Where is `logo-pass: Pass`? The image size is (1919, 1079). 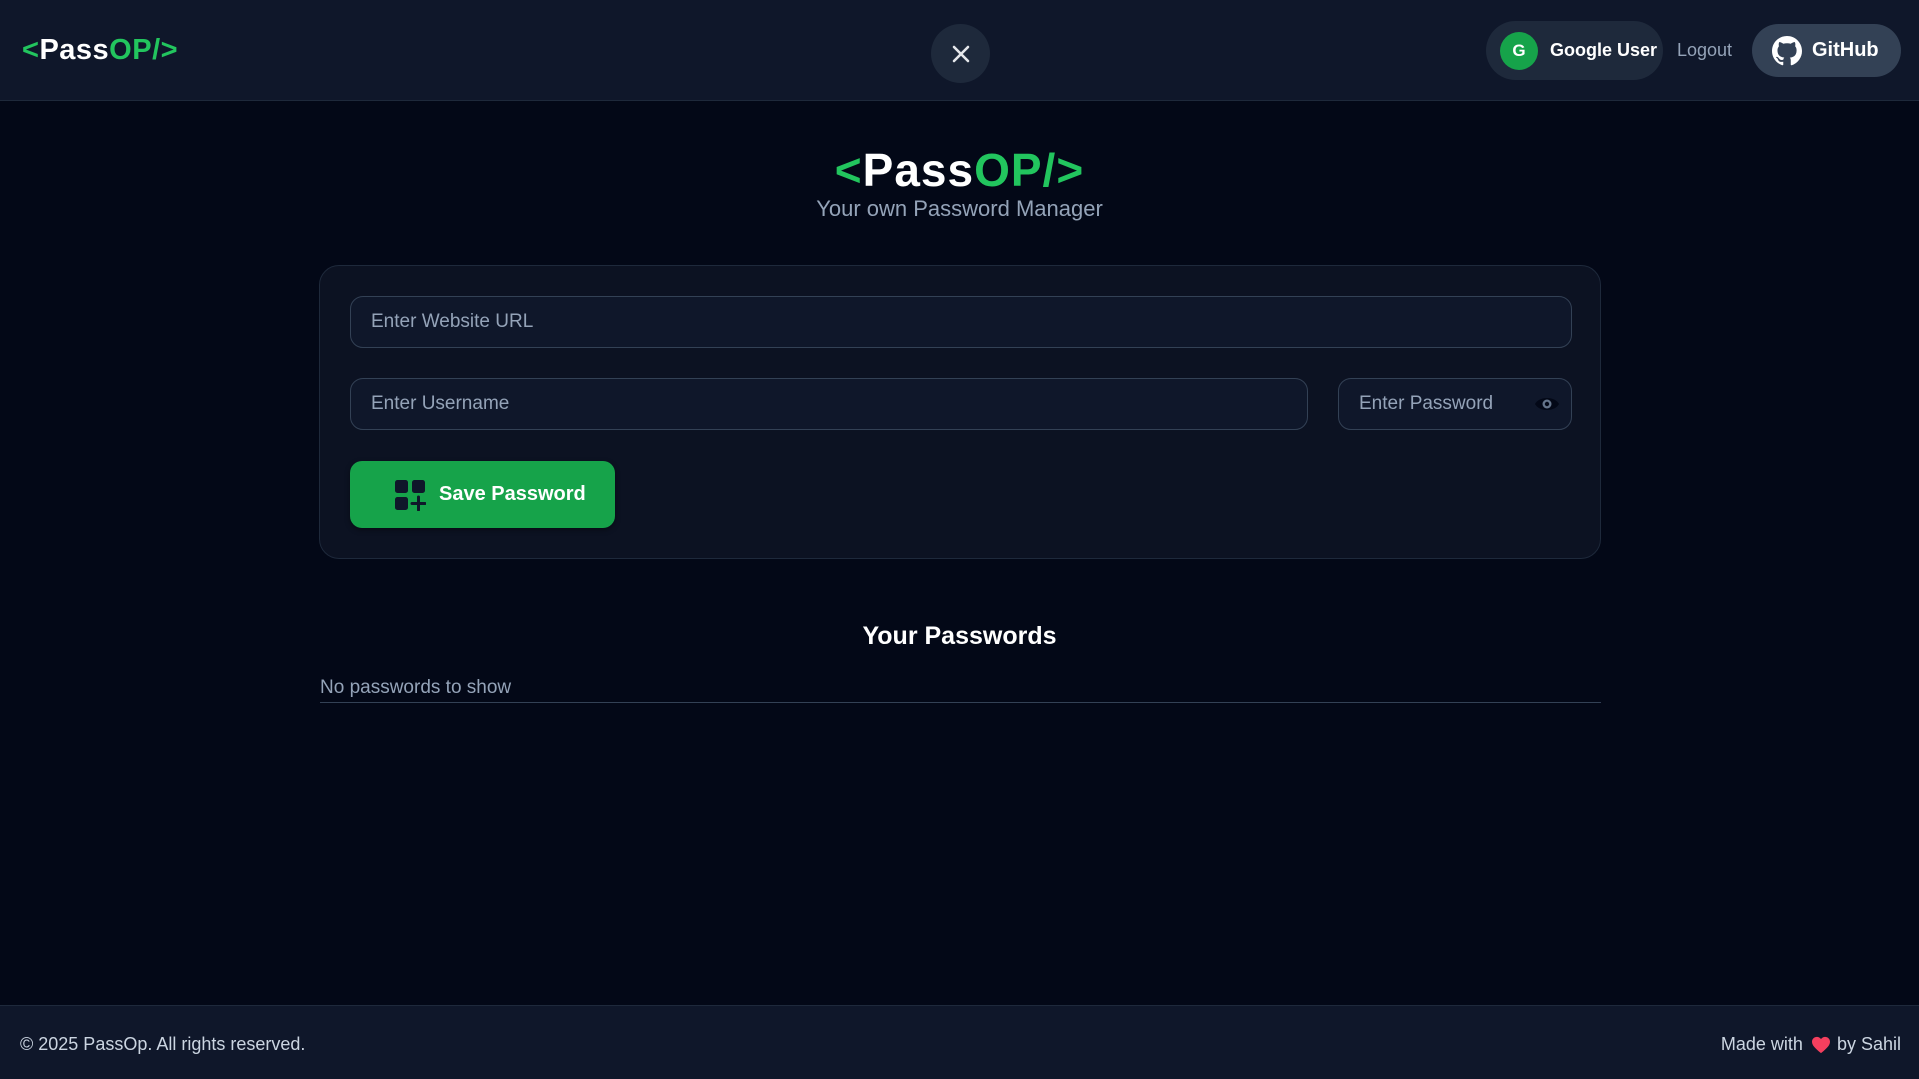 logo-pass: Pass is located at coordinates (74, 50).